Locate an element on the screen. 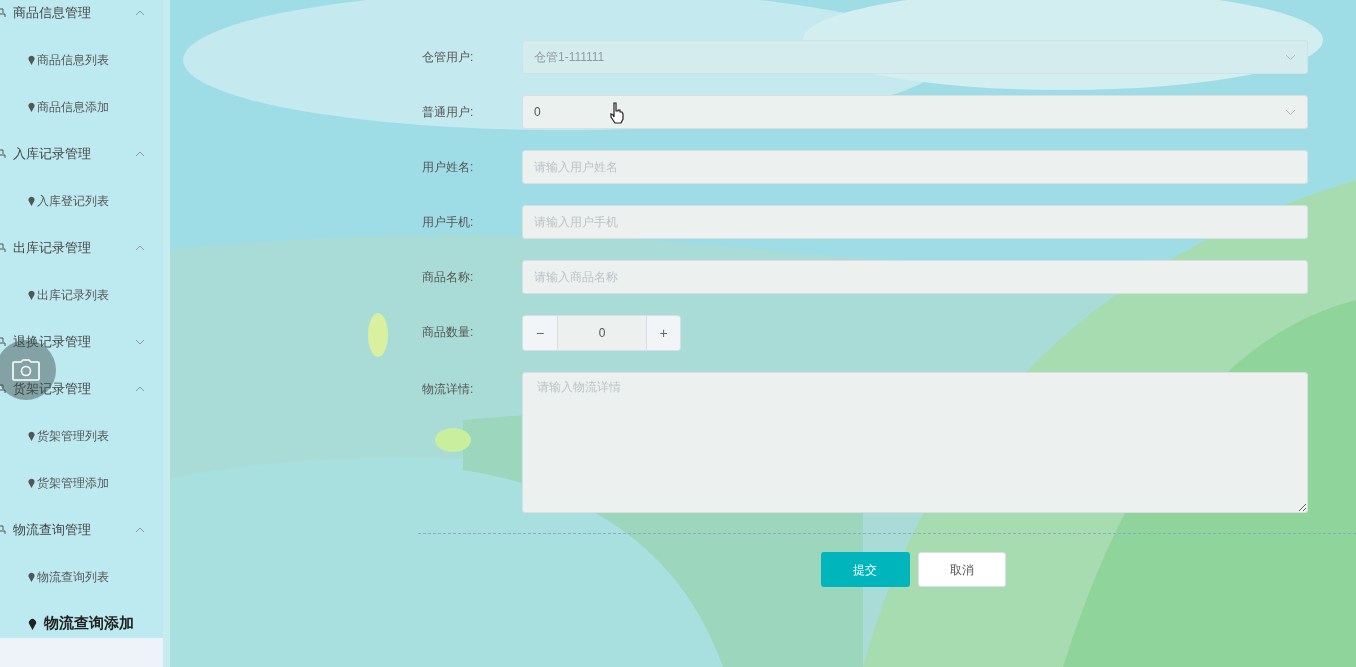  field-label: 仓管用户: is located at coordinates (448, 57).